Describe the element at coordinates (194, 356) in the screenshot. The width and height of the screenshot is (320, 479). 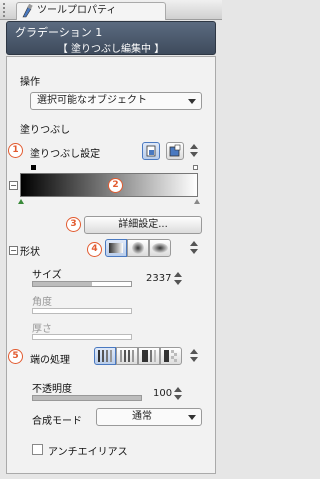
I see `edge-spinner` at that location.